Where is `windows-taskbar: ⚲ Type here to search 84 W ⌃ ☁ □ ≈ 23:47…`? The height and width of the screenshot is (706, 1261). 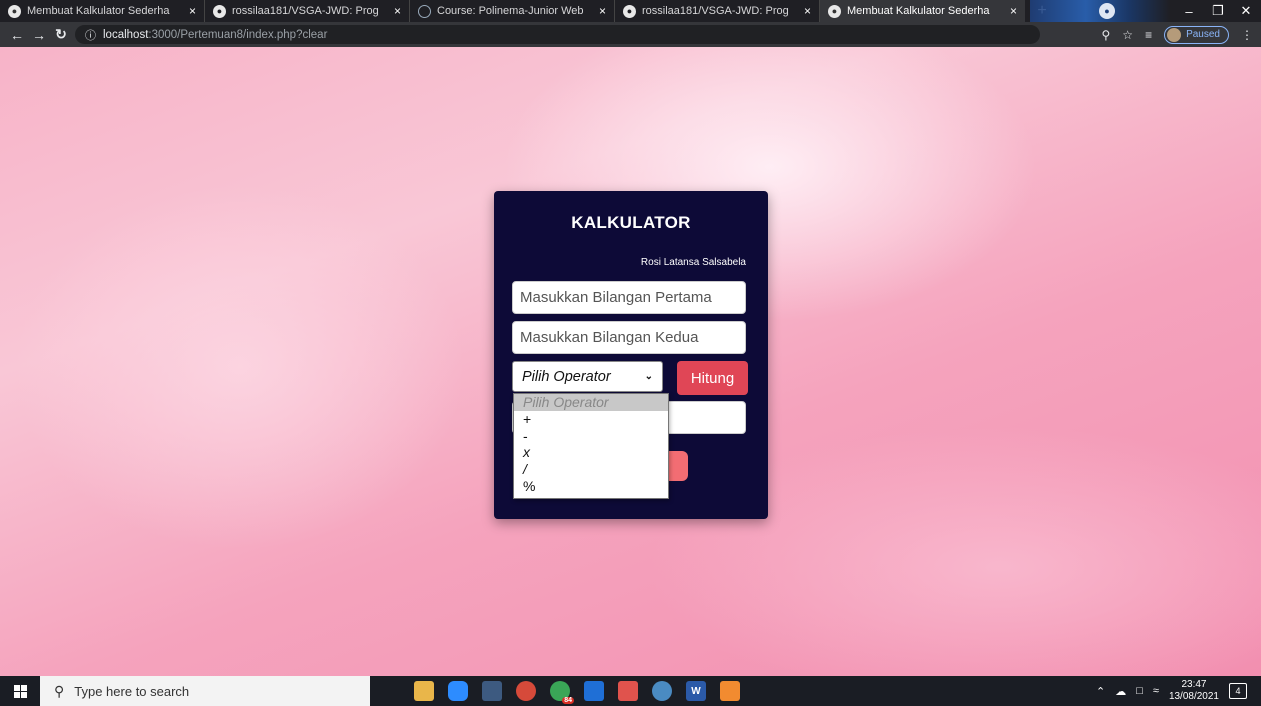
windows-taskbar: ⚲ Type here to search 84 W ⌃ ☁ □ ≈ 23:47… is located at coordinates (630, 691).